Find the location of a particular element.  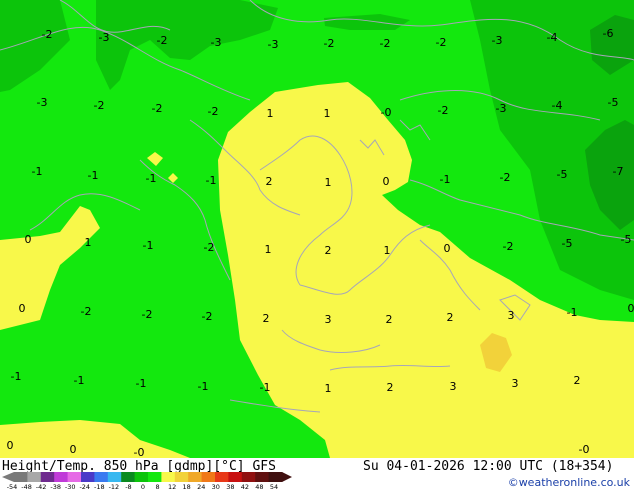

colorbar-tick-label: -30 is located at coordinates (70, 486).